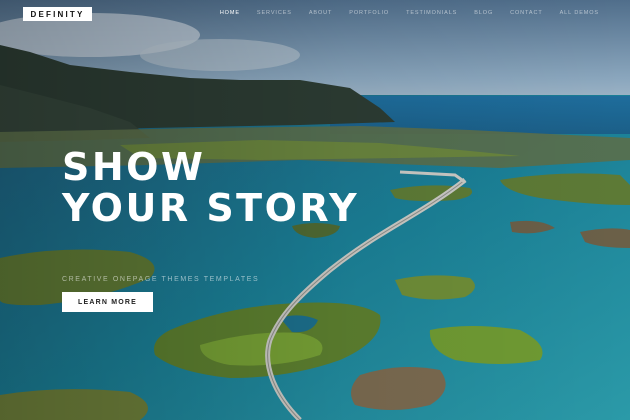 The height and width of the screenshot is (420, 630). Describe the element at coordinates (320, 13) in the screenshot. I see `nav-item-about: ABOUT` at that location.